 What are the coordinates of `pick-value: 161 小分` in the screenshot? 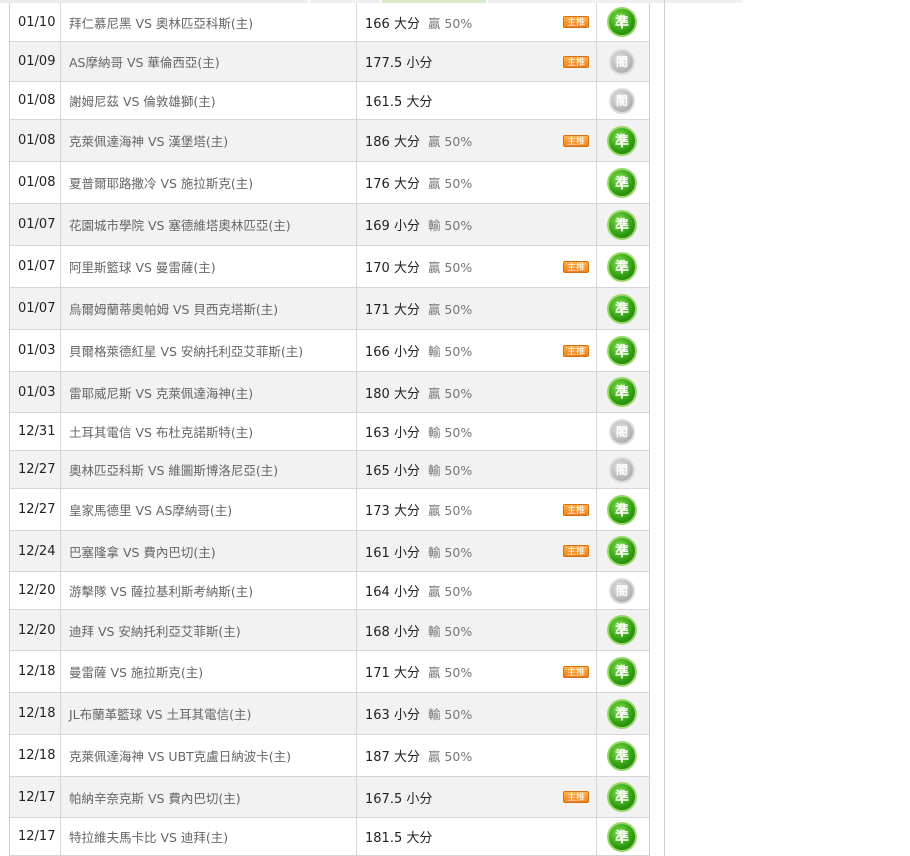 It's located at (392, 553).